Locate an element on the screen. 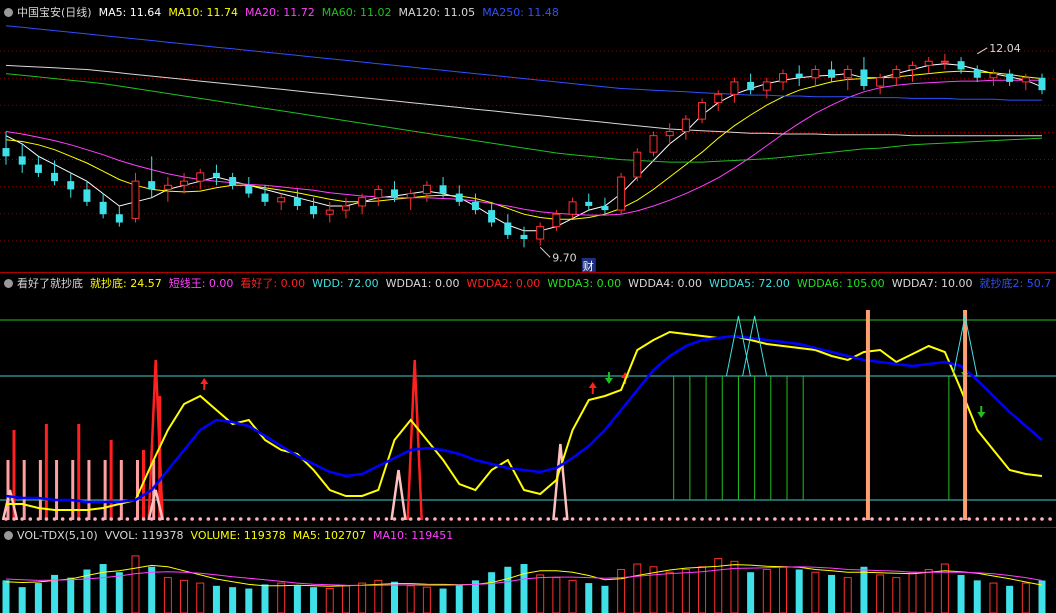  ma-line-ma250 is located at coordinates (523, 63).